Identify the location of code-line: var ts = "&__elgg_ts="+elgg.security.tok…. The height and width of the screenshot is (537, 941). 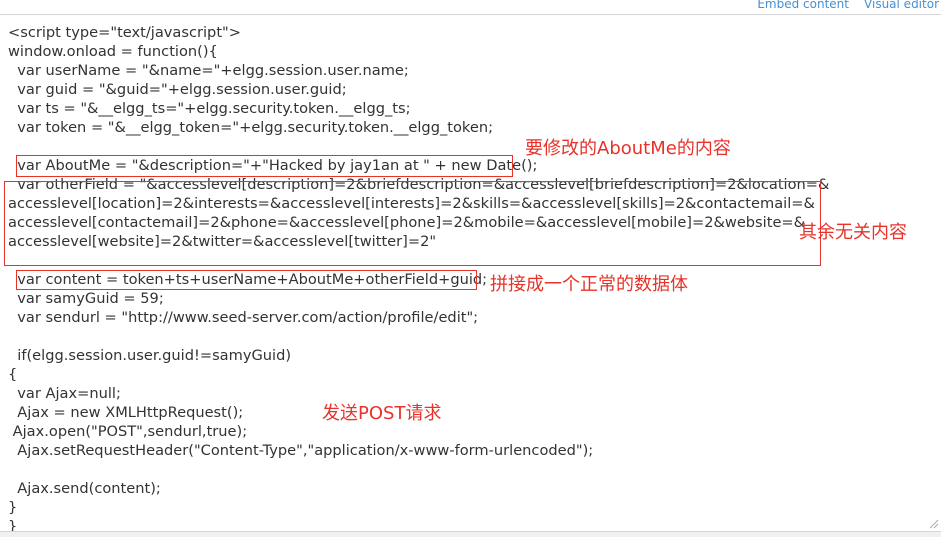
(209, 108).